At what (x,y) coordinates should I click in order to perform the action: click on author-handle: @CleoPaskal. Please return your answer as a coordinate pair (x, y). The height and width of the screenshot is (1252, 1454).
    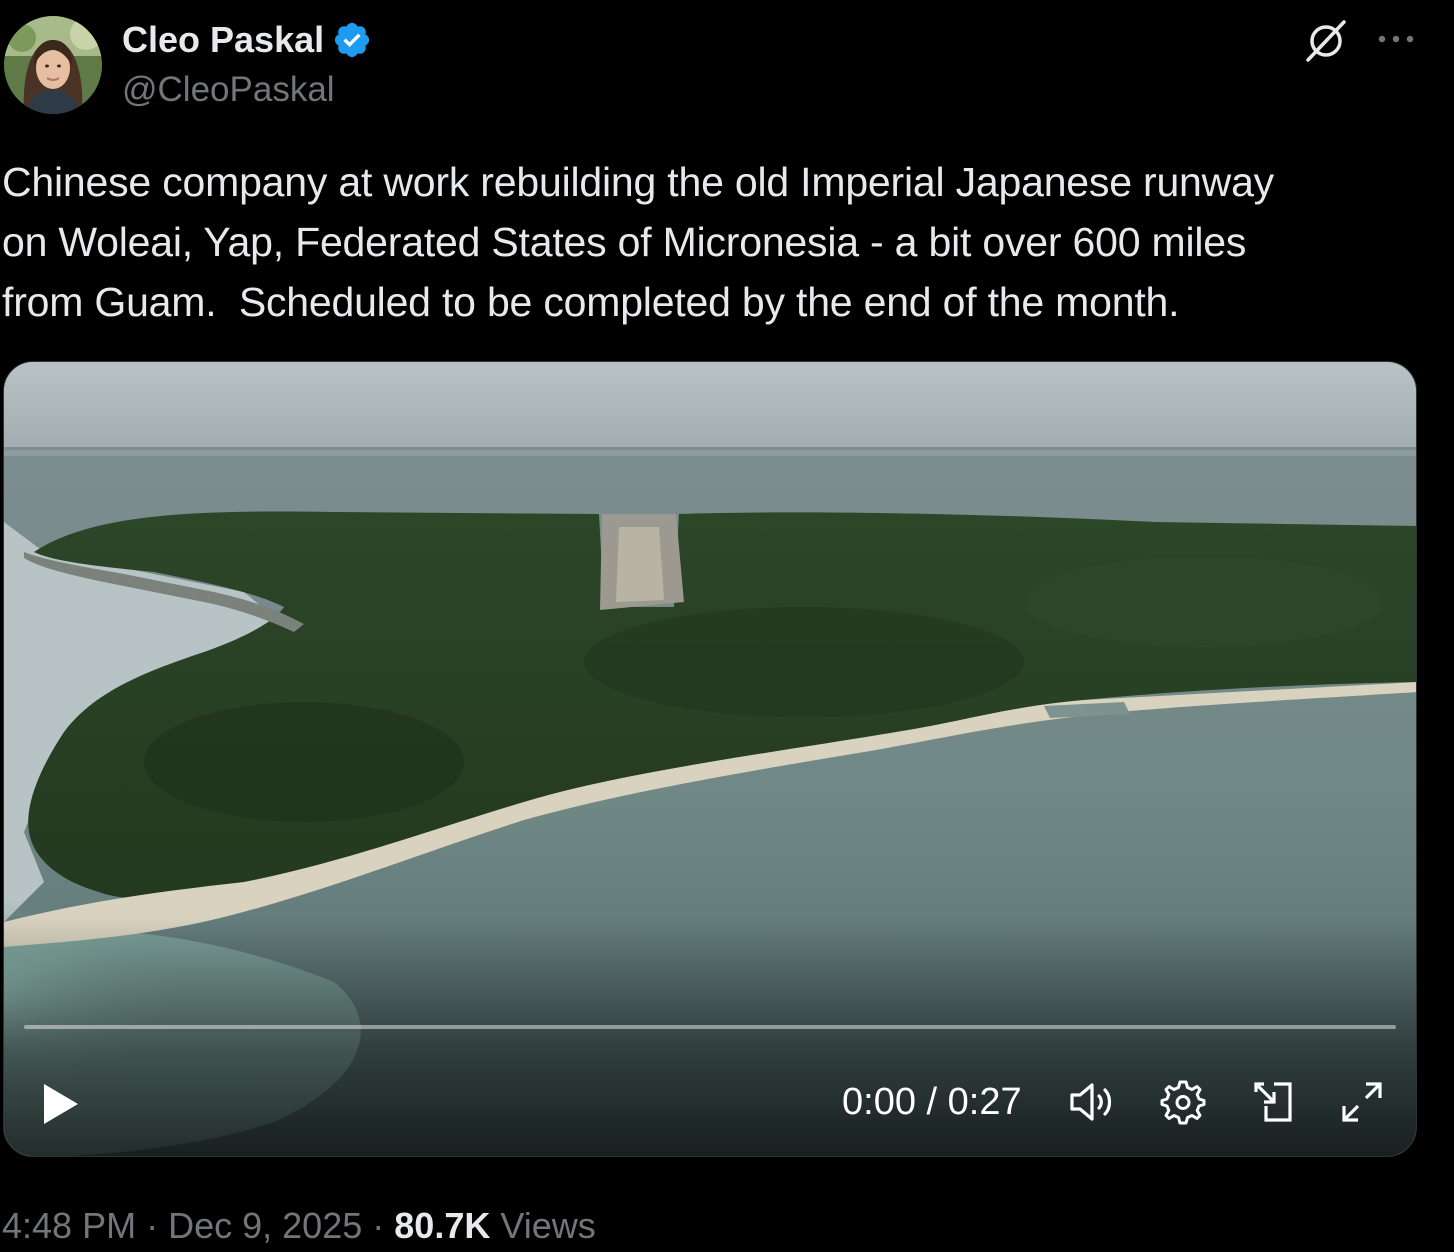
    Looking at the image, I should click on (228, 90).